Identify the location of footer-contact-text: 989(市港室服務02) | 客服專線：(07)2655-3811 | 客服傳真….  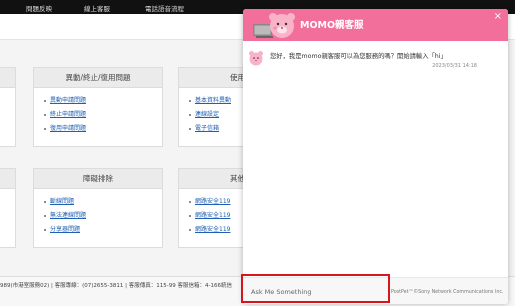
(116, 286).